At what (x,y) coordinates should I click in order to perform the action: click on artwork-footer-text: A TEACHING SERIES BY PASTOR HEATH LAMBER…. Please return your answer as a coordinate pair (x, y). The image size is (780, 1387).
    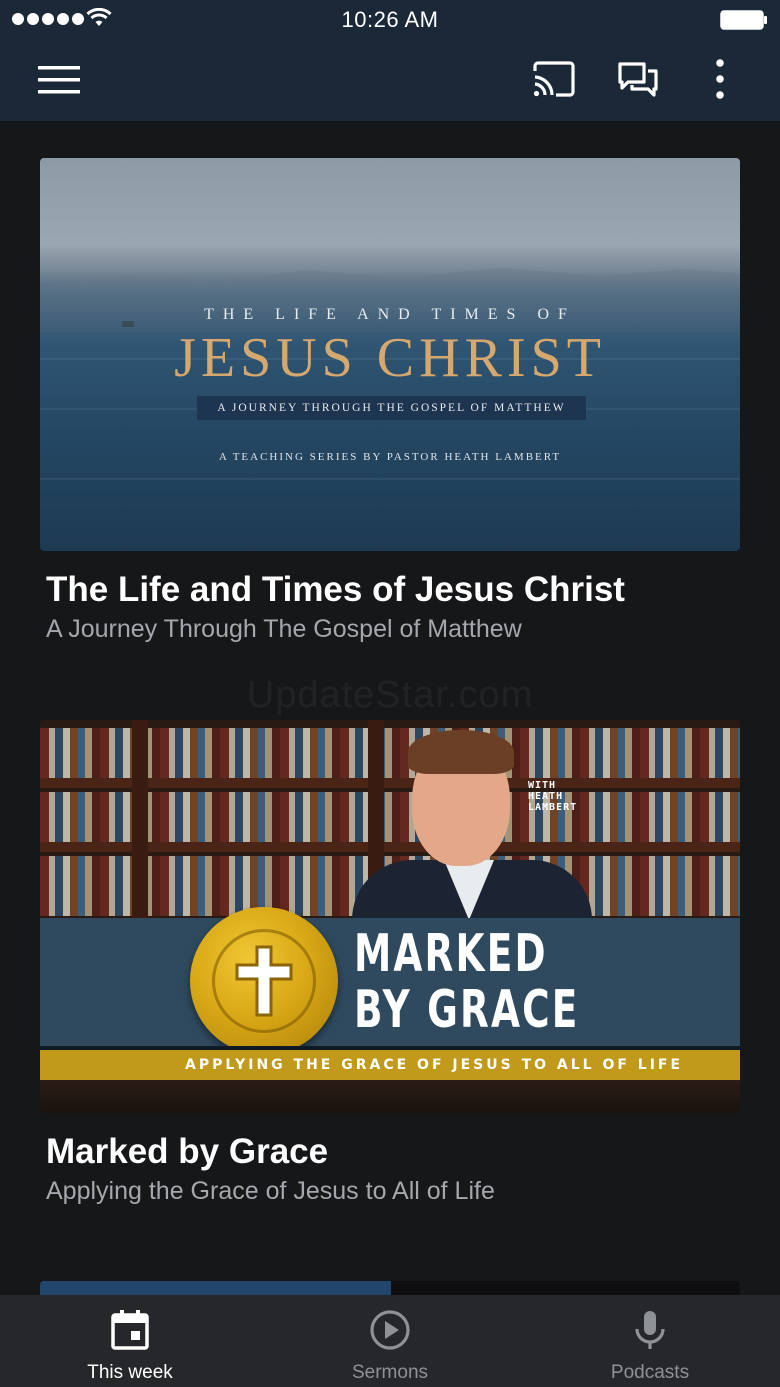
    Looking at the image, I should click on (390, 457).